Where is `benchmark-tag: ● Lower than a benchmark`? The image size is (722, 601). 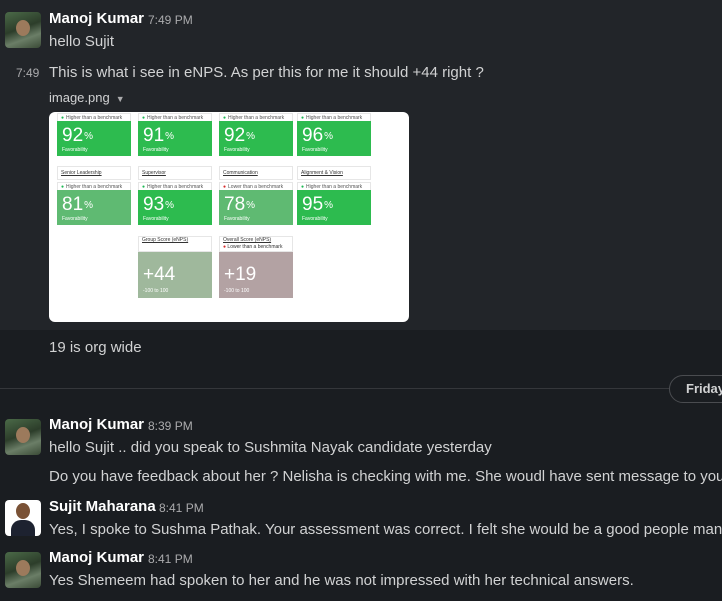
benchmark-tag: ● Lower than a benchmark is located at coordinates (256, 186).